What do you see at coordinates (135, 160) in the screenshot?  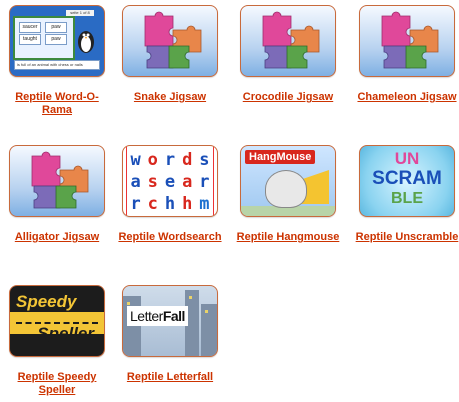 I see `grid-letter: w` at bounding box center [135, 160].